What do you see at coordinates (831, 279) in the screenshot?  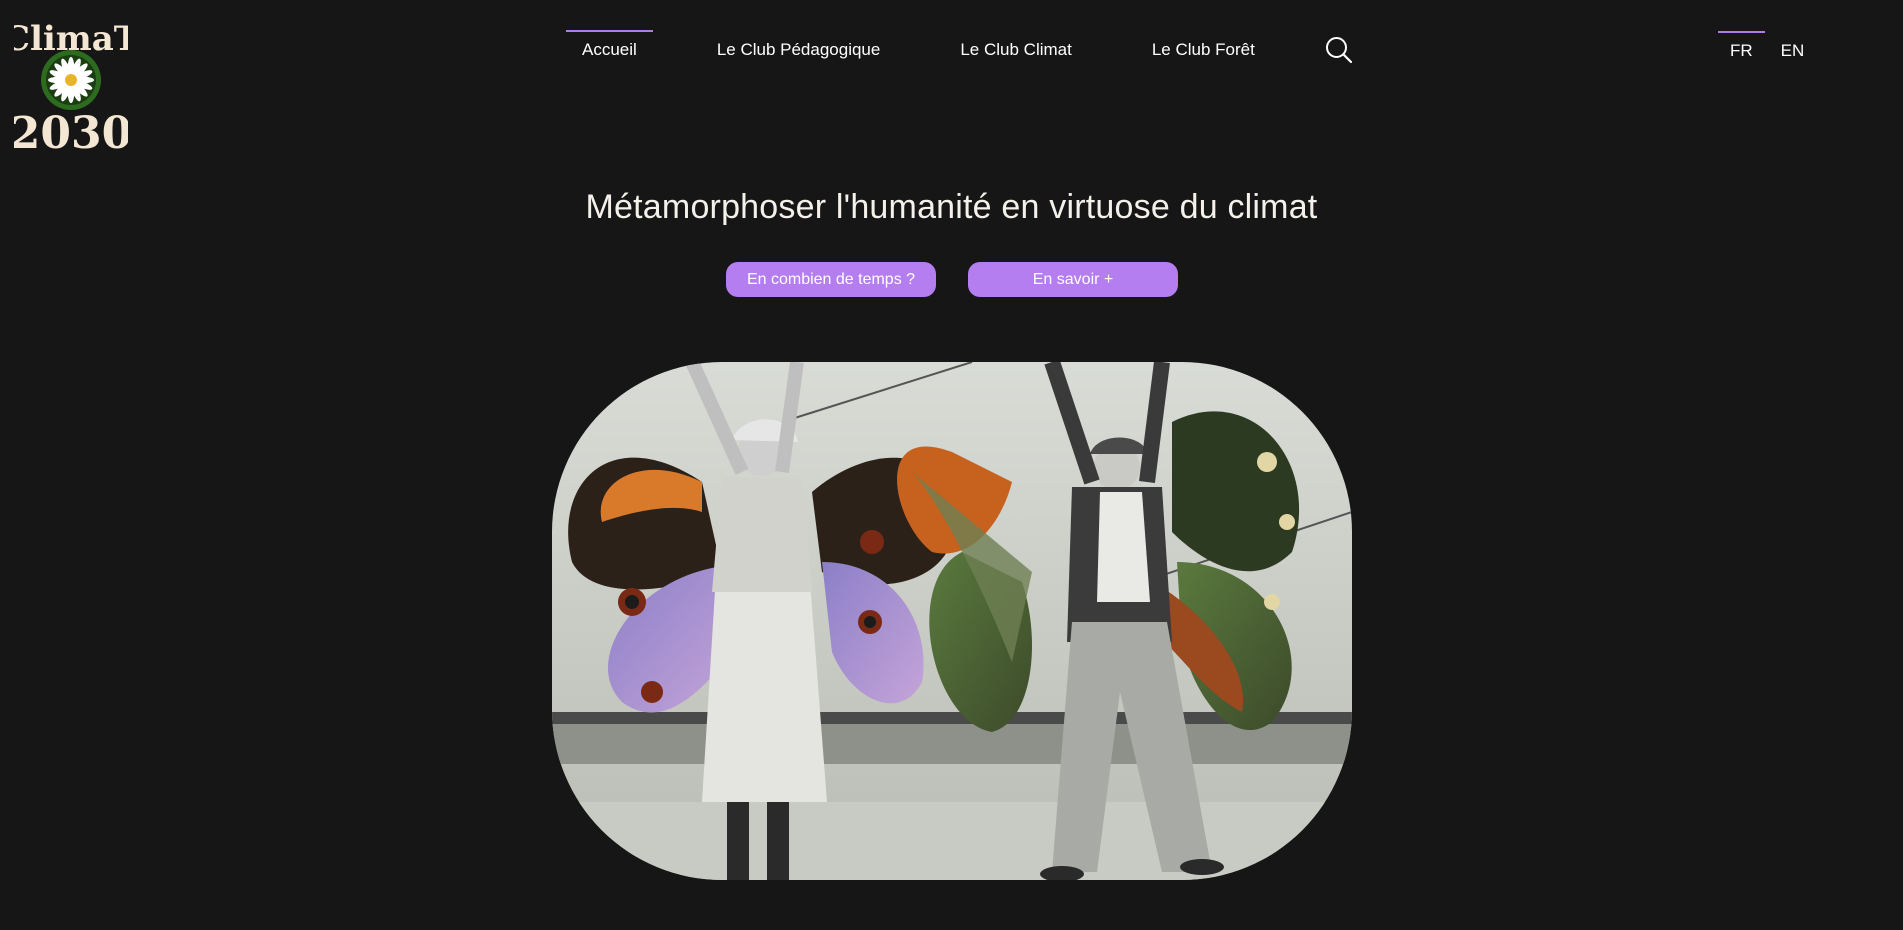 I see `how-long-button: En combien de temps ?` at bounding box center [831, 279].